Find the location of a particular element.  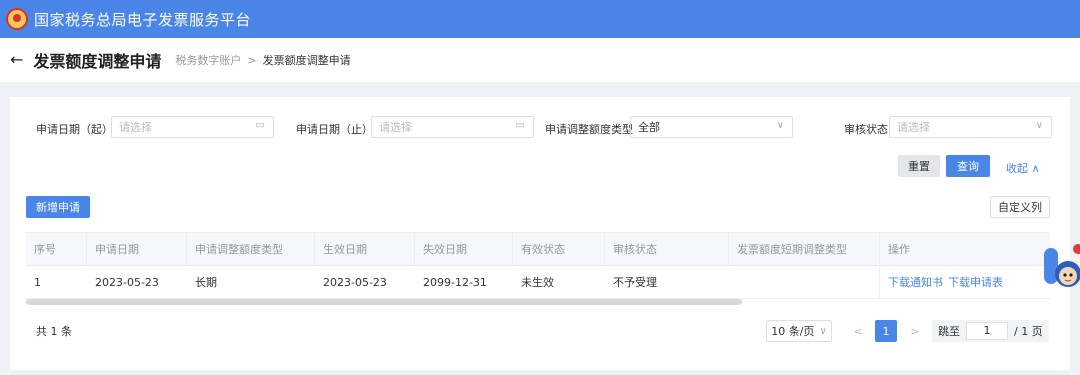

reset-button: 重置 is located at coordinates (919, 166).